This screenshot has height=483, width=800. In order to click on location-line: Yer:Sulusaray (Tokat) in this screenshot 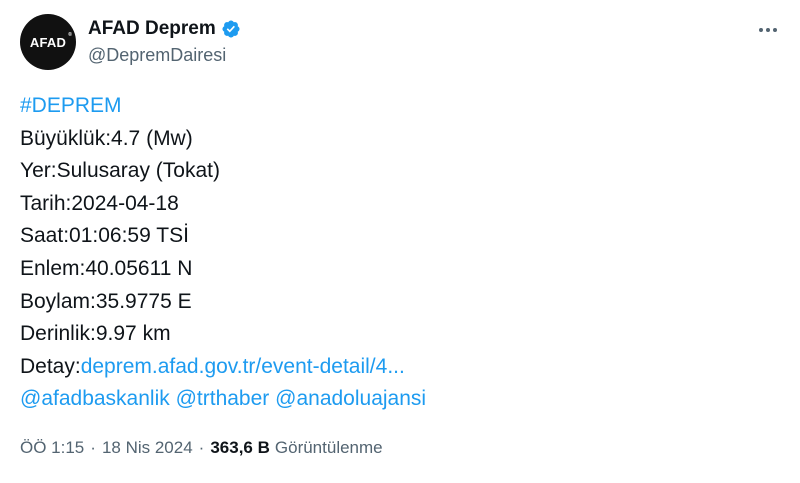, I will do `click(400, 171)`.